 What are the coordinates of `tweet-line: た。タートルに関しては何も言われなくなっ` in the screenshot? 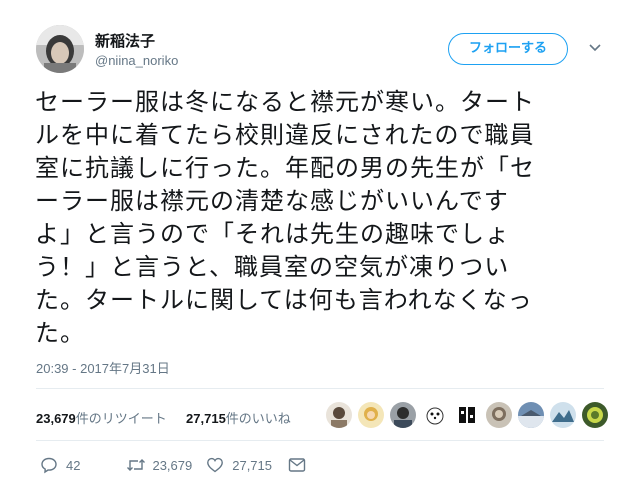 It's located at (284, 300).